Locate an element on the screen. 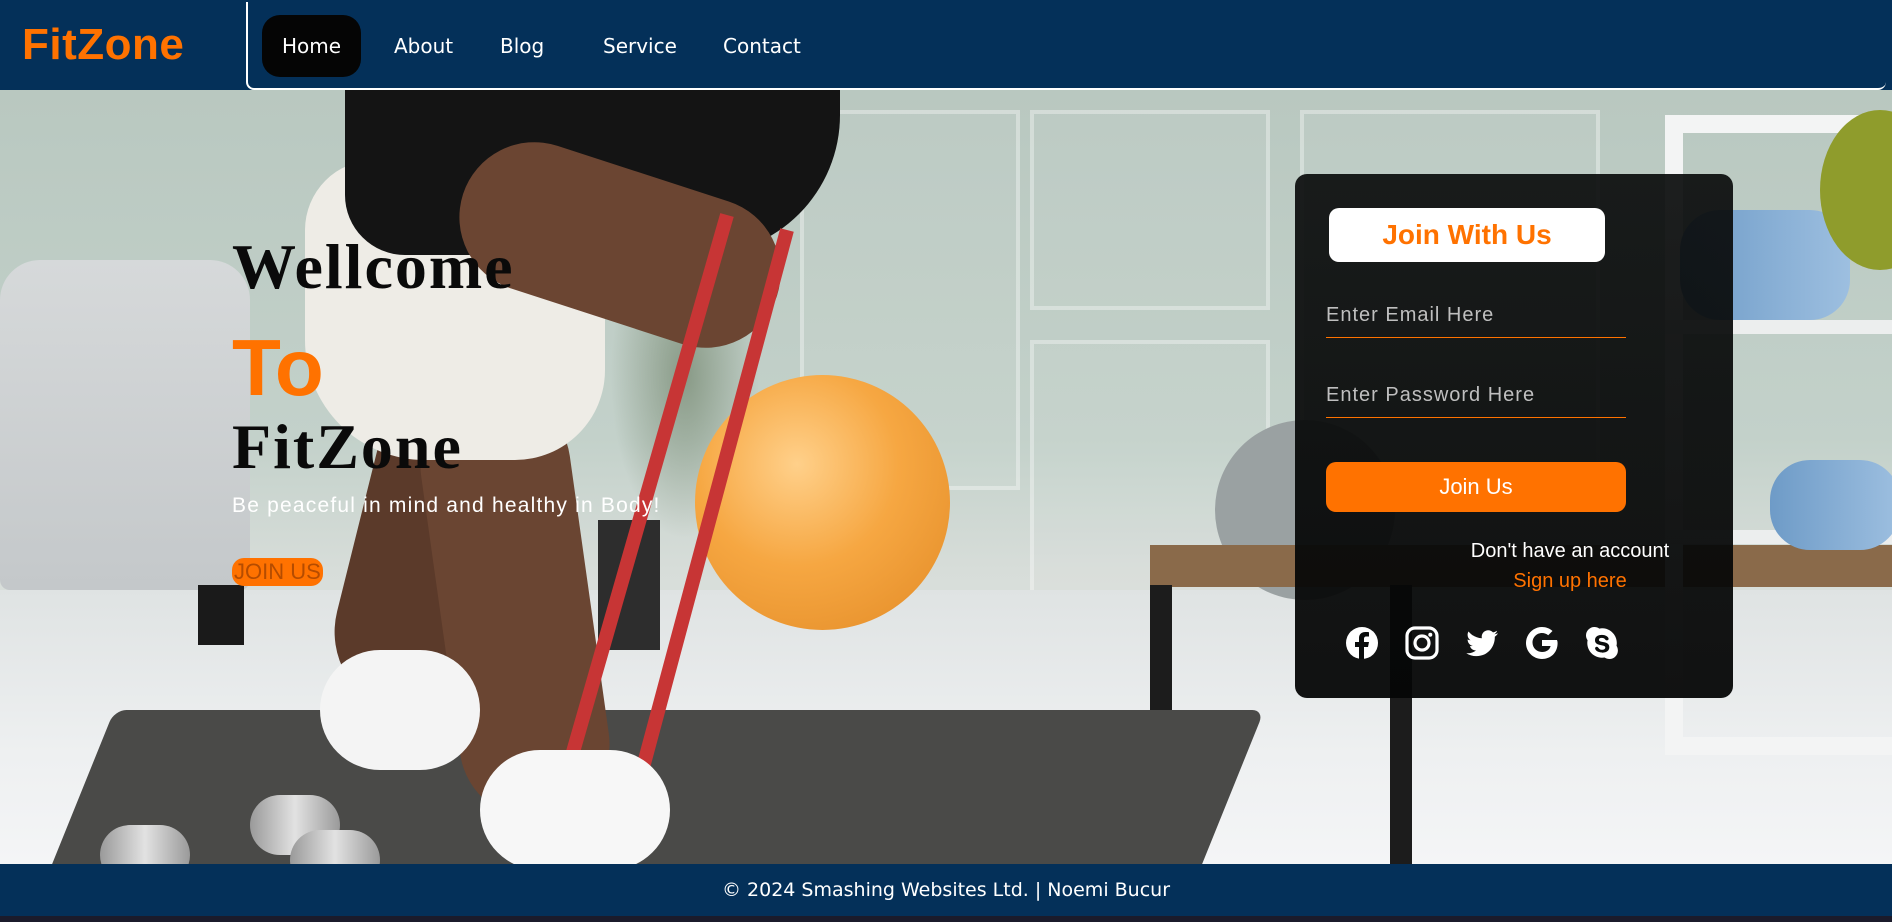  hero-tagline: Be peaceful in mind and healthy in Body! is located at coordinates (446, 505).